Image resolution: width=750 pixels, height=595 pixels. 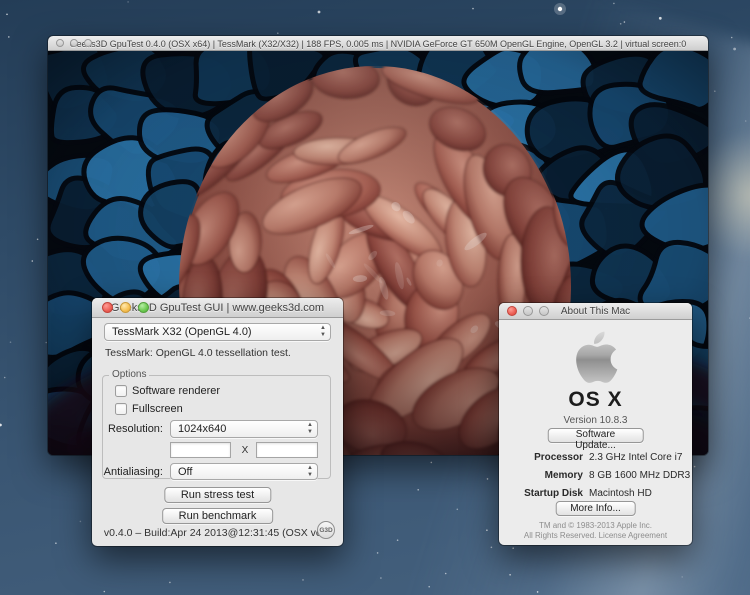 What do you see at coordinates (185, 471) in the screenshot?
I see `antialiasing-value: Off` at bounding box center [185, 471].